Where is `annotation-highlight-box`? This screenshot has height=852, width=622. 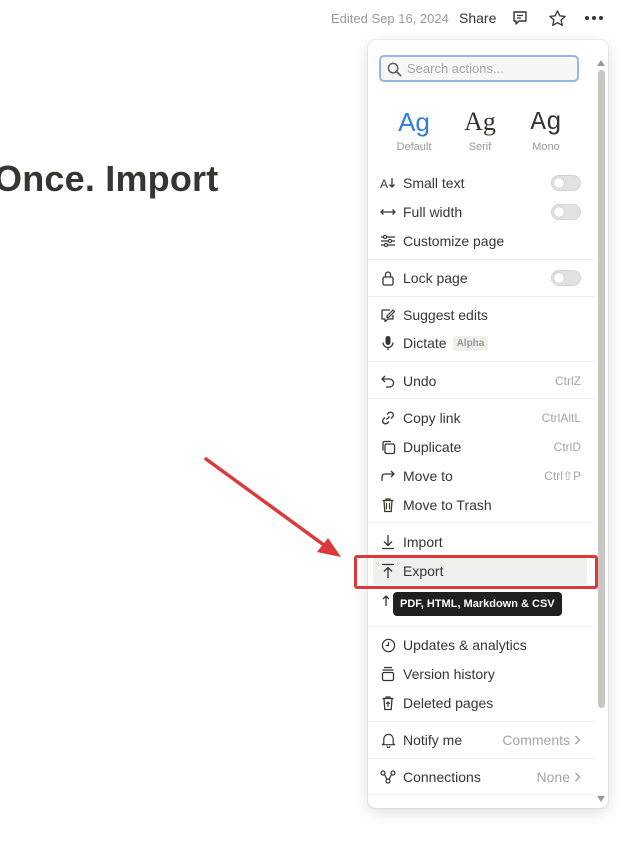 annotation-highlight-box is located at coordinates (476, 572).